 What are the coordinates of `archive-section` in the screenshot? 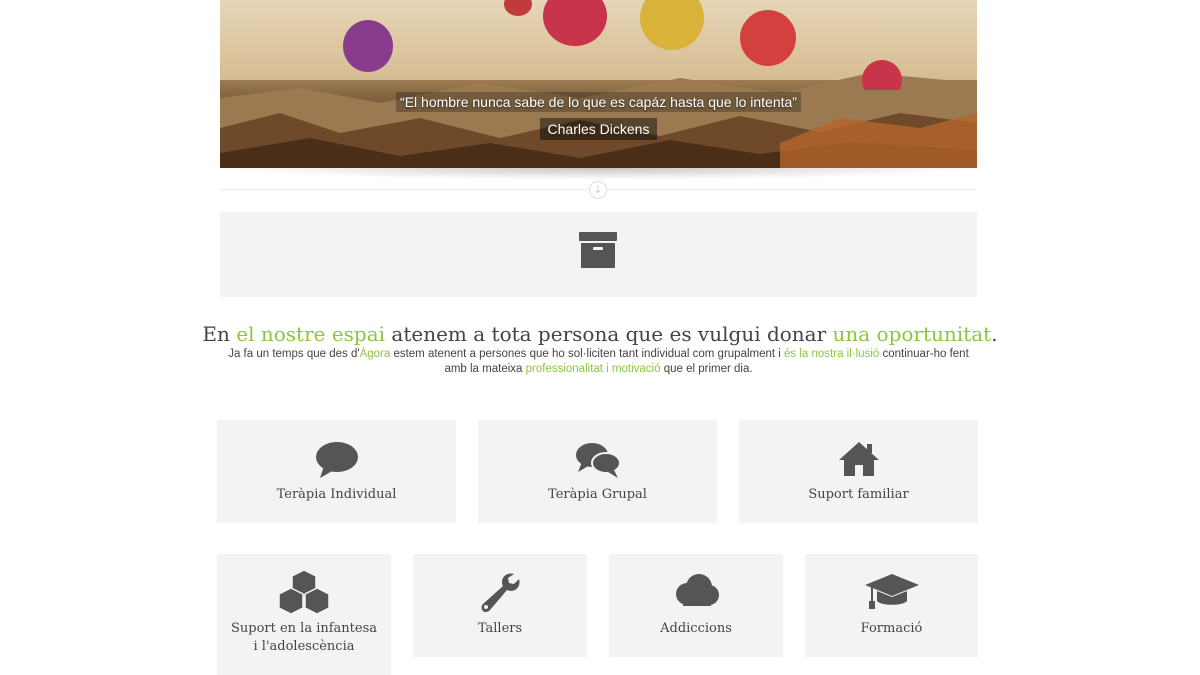 It's located at (598, 254).